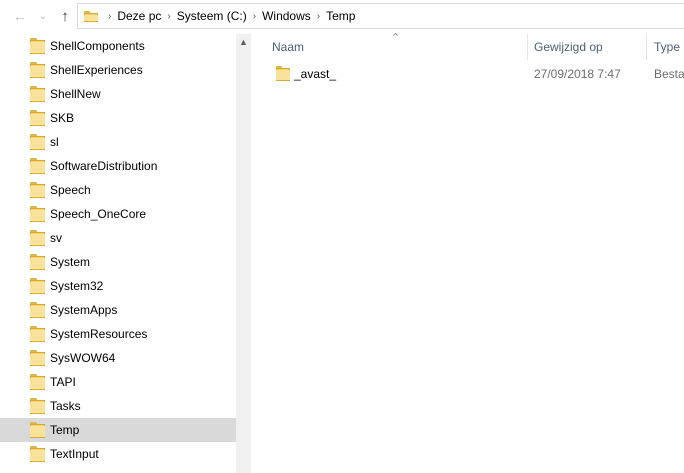  What do you see at coordinates (70, 190) in the screenshot?
I see `tree-item-label: Speech` at bounding box center [70, 190].